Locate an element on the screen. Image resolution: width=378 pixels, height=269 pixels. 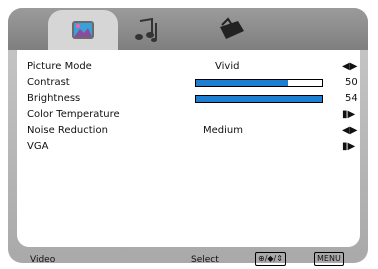
menu-label: Color Temperature is located at coordinates (73, 114).